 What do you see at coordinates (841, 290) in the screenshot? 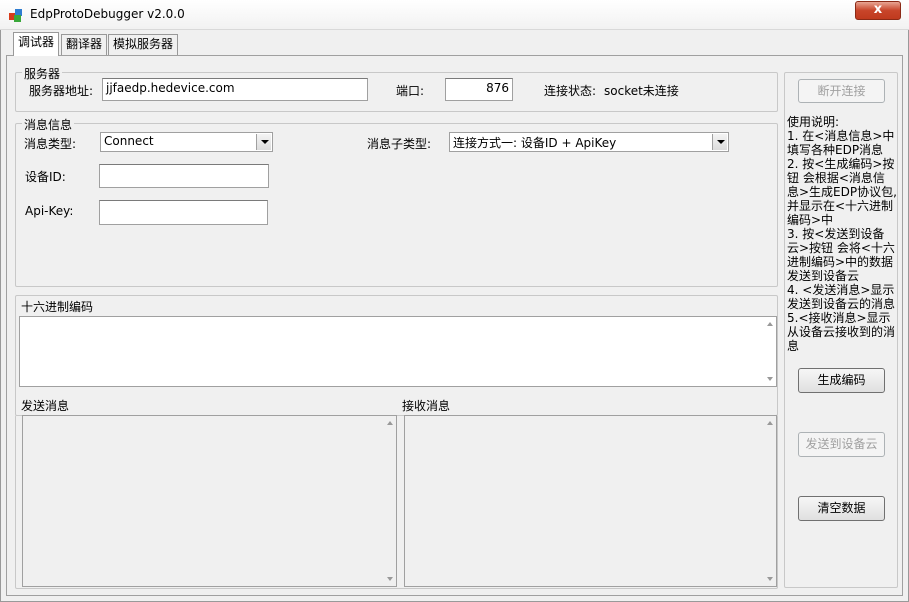
I see `help-line: 4. <发送消息>显示` at bounding box center [841, 290].